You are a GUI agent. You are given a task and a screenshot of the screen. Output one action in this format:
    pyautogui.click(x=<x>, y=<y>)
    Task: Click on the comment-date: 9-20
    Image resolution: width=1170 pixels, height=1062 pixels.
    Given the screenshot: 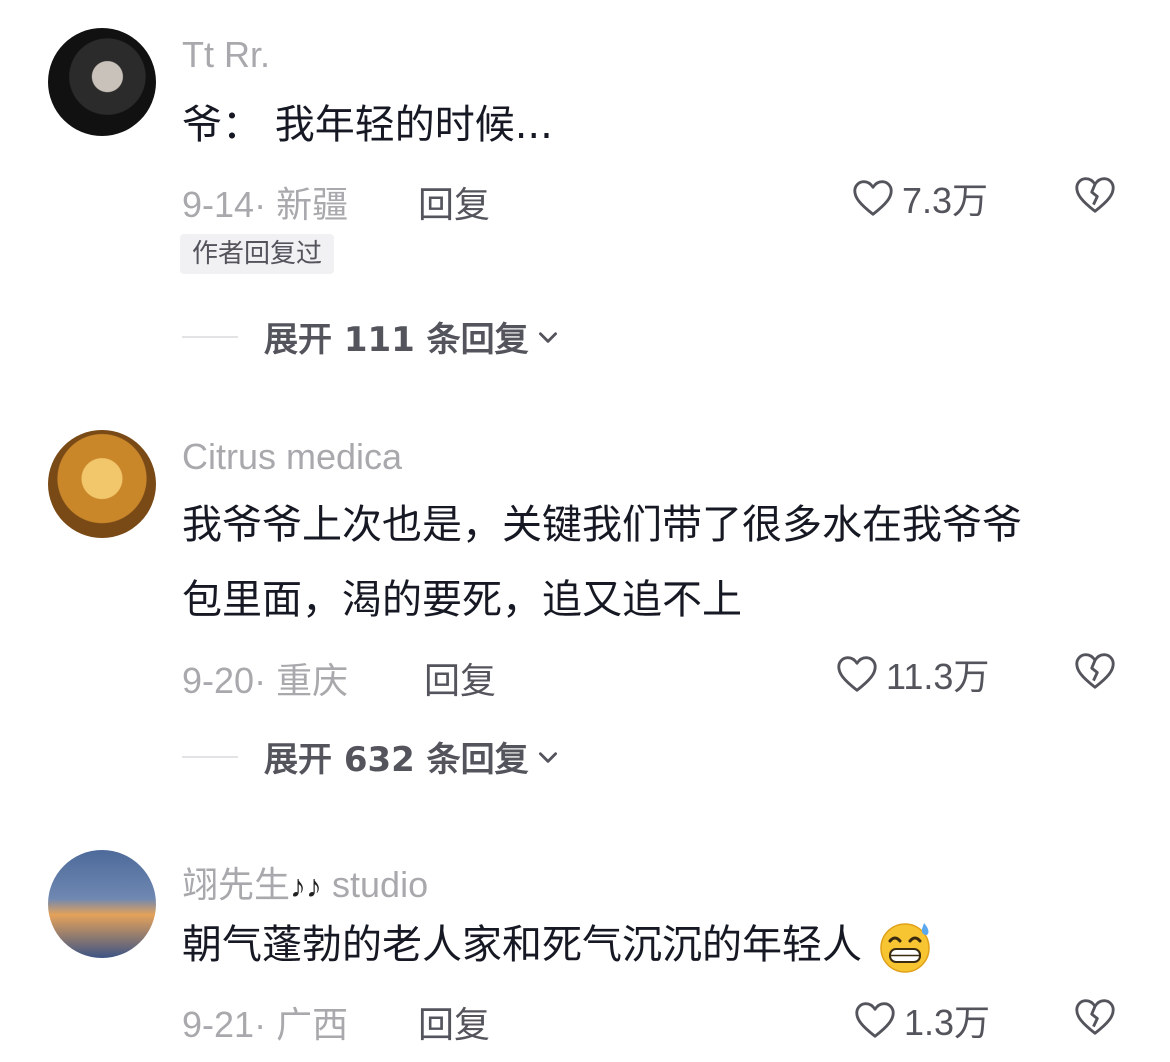 What is the action you would take?
    pyautogui.click(x=218, y=680)
    